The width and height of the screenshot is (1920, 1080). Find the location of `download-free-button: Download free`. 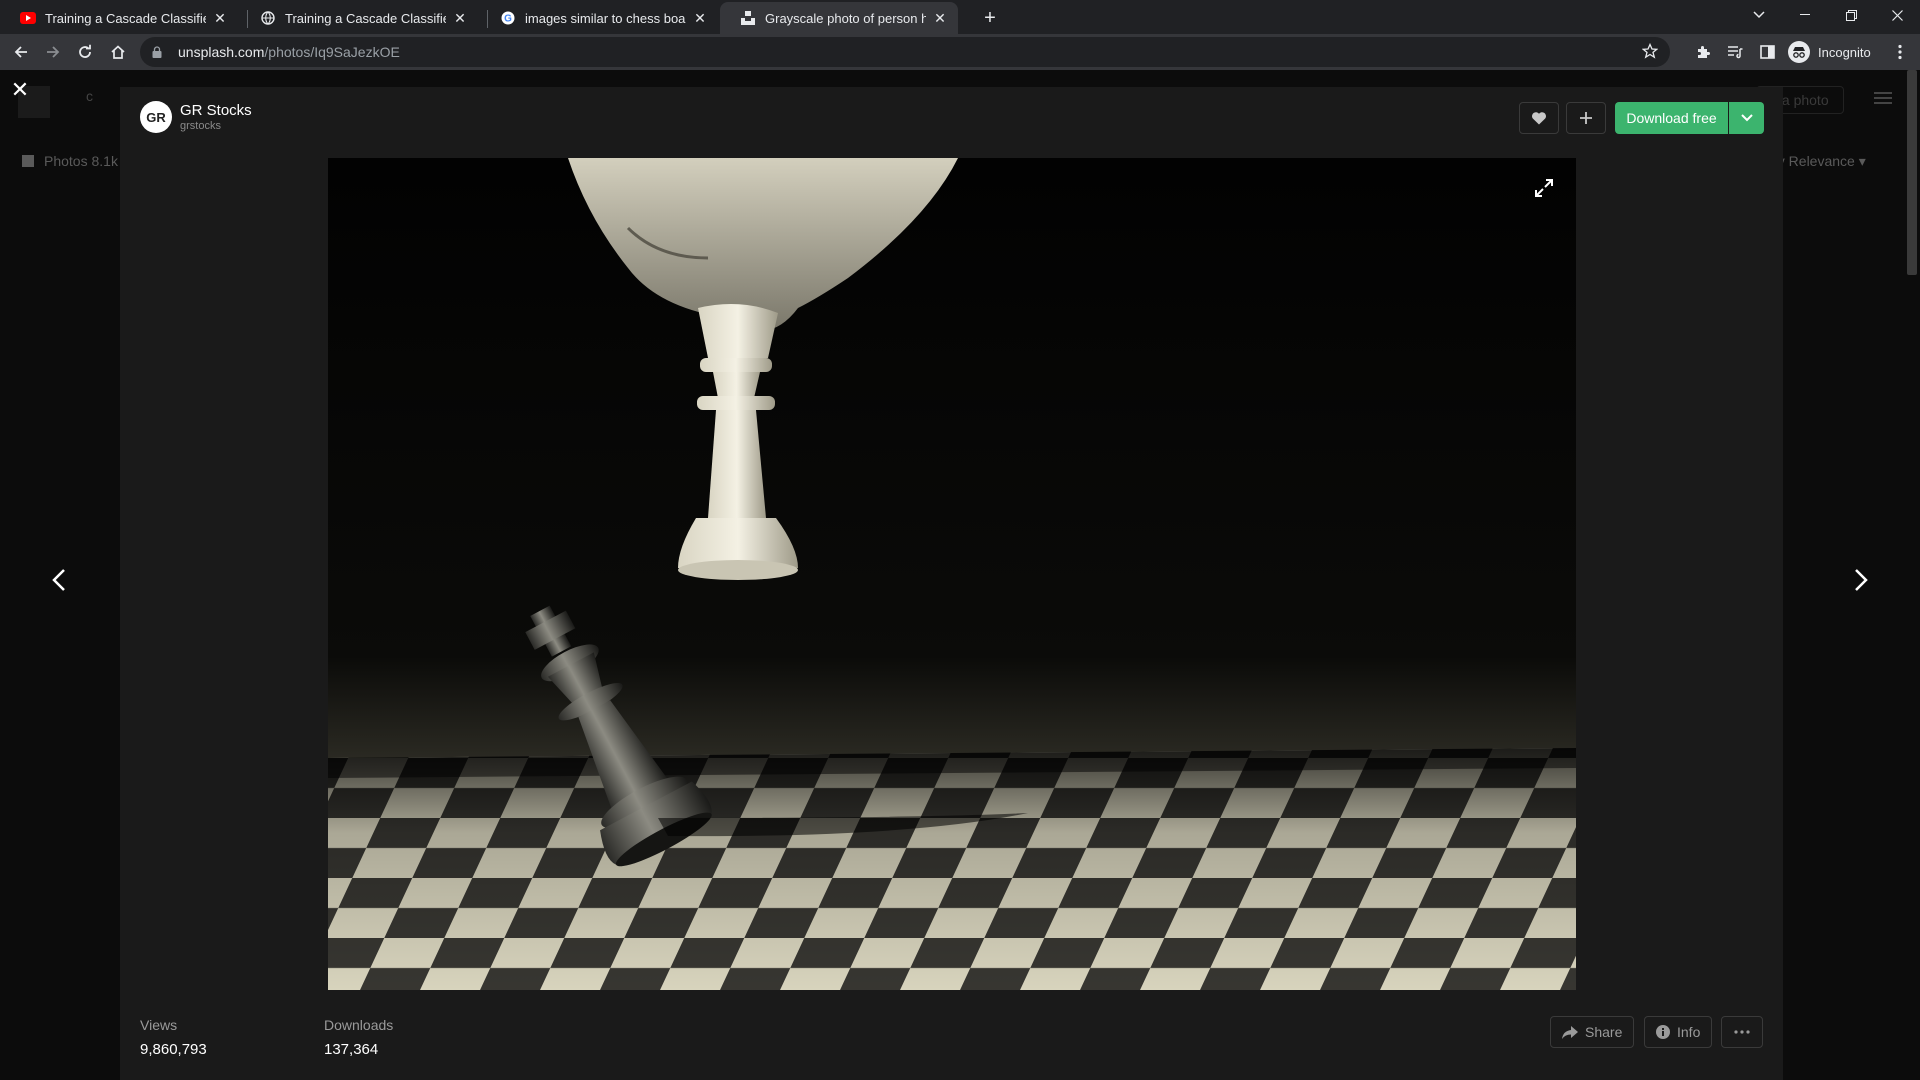

download-free-button: Download free is located at coordinates (1671, 118).